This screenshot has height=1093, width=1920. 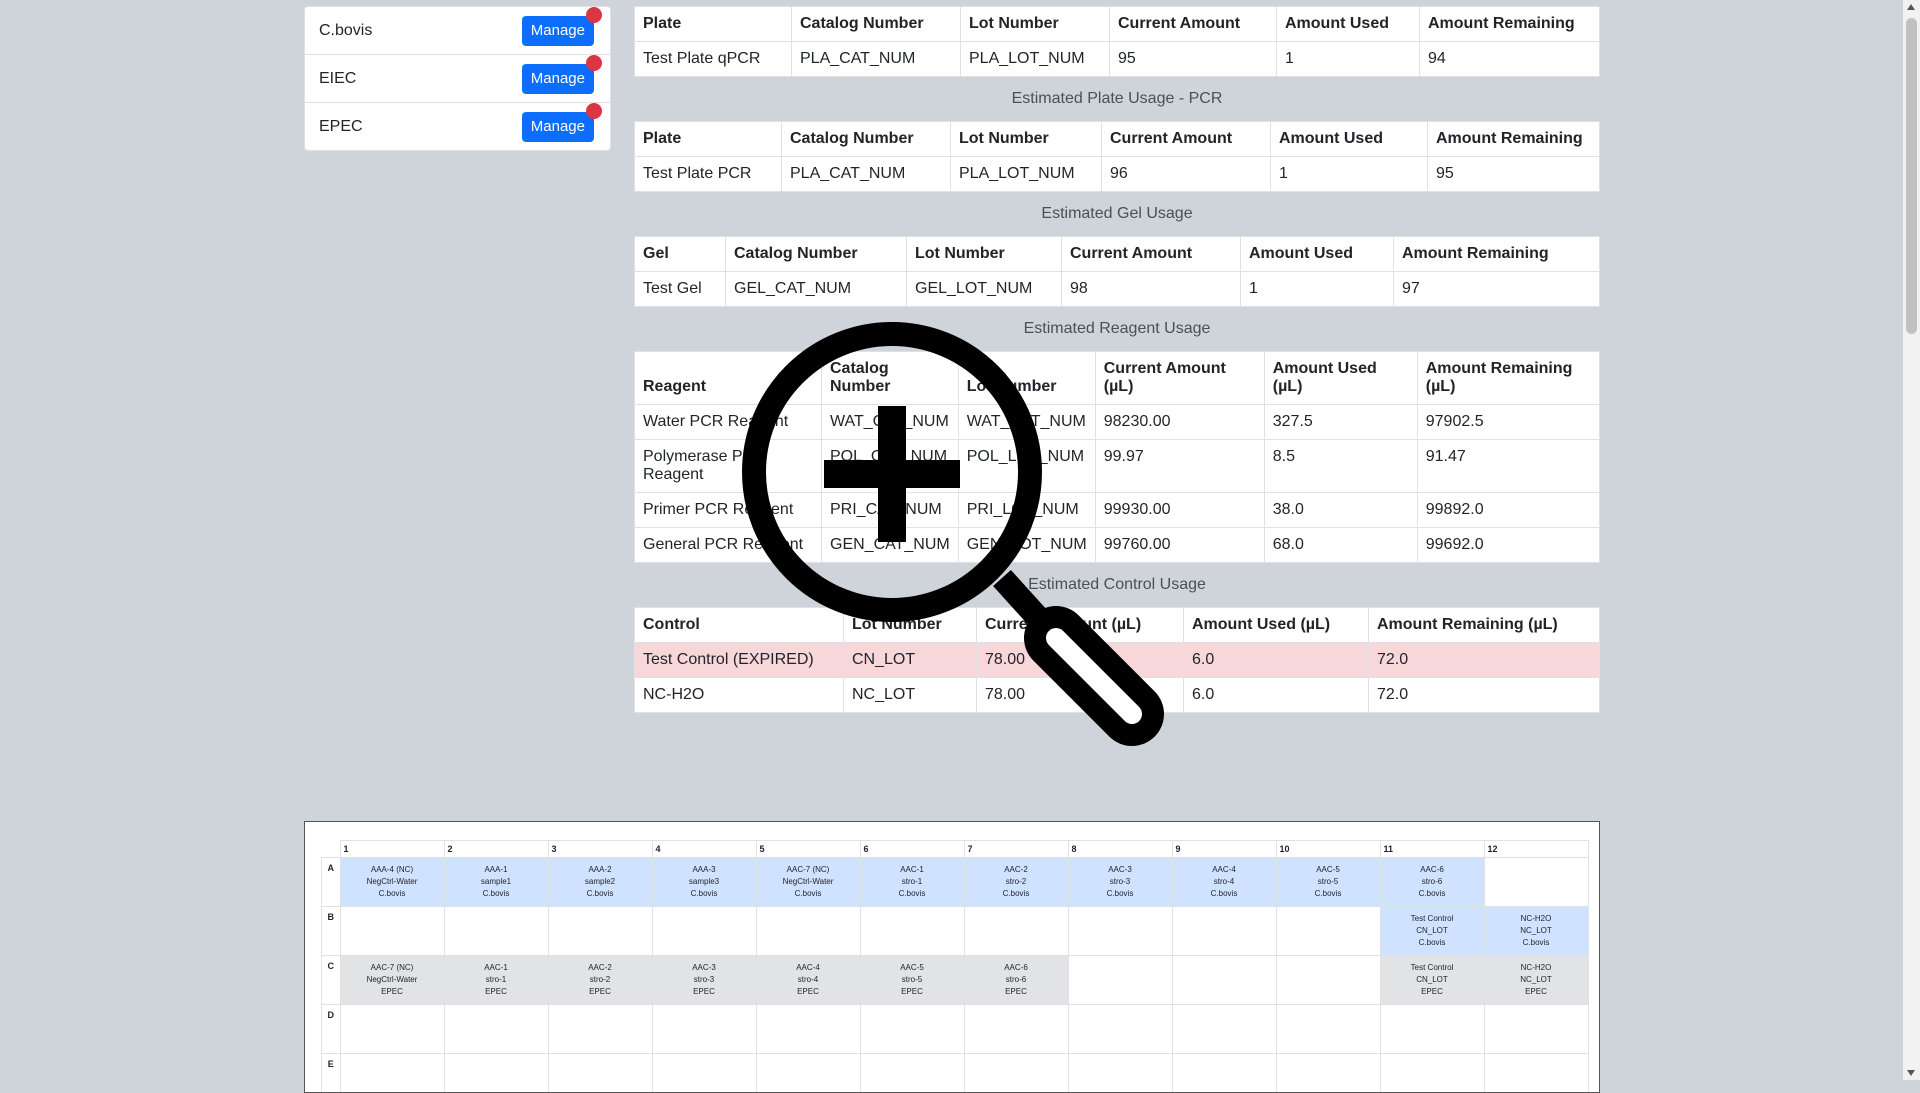 What do you see at coordinates (1536, 849) in the screenshot?
I see `plate-column-header: 12` at bounding box center [1536, 849].